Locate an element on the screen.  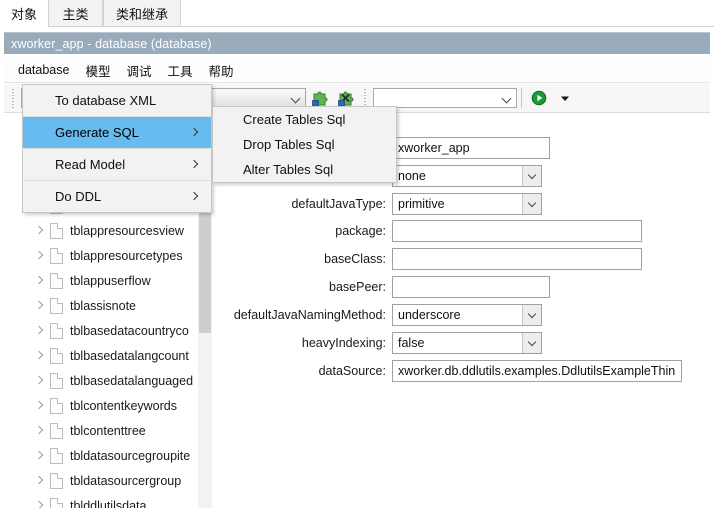
tab-class-inheritance: 类和继承 is located at coordinates (142, 13).